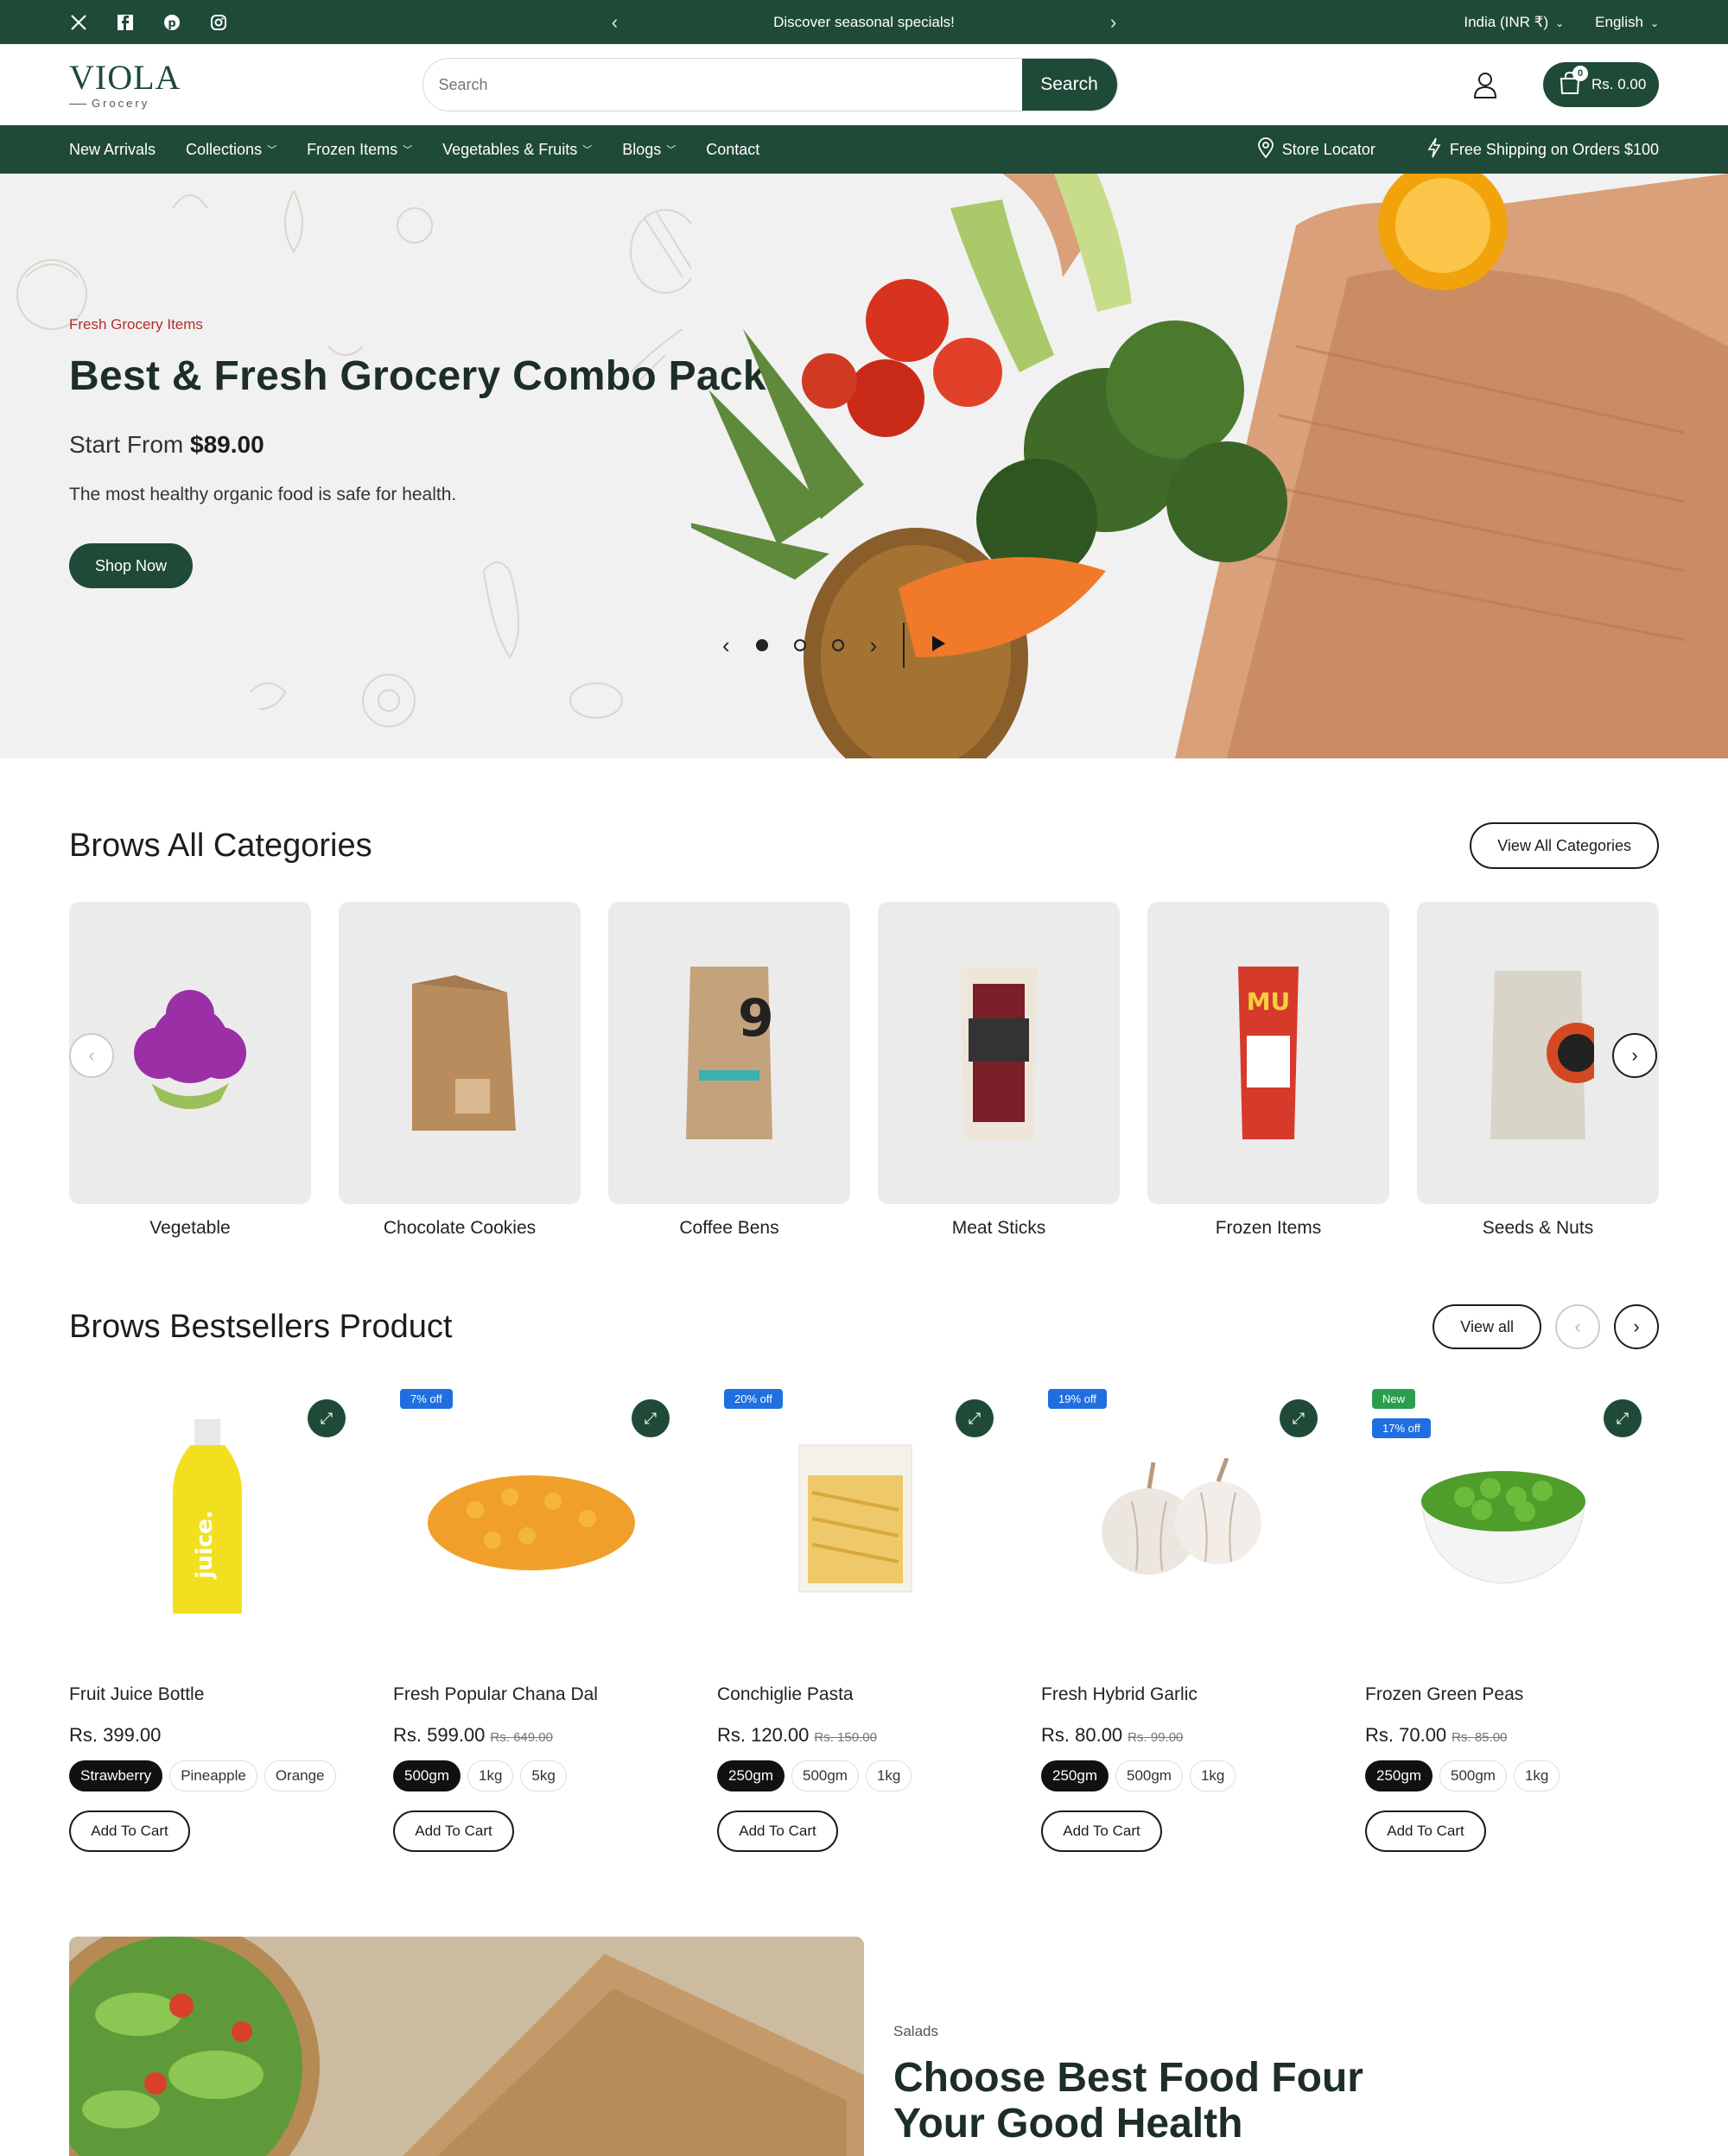  I want to click on product-name: Fresh Hybrid Garlic, so click(1119, 1694).